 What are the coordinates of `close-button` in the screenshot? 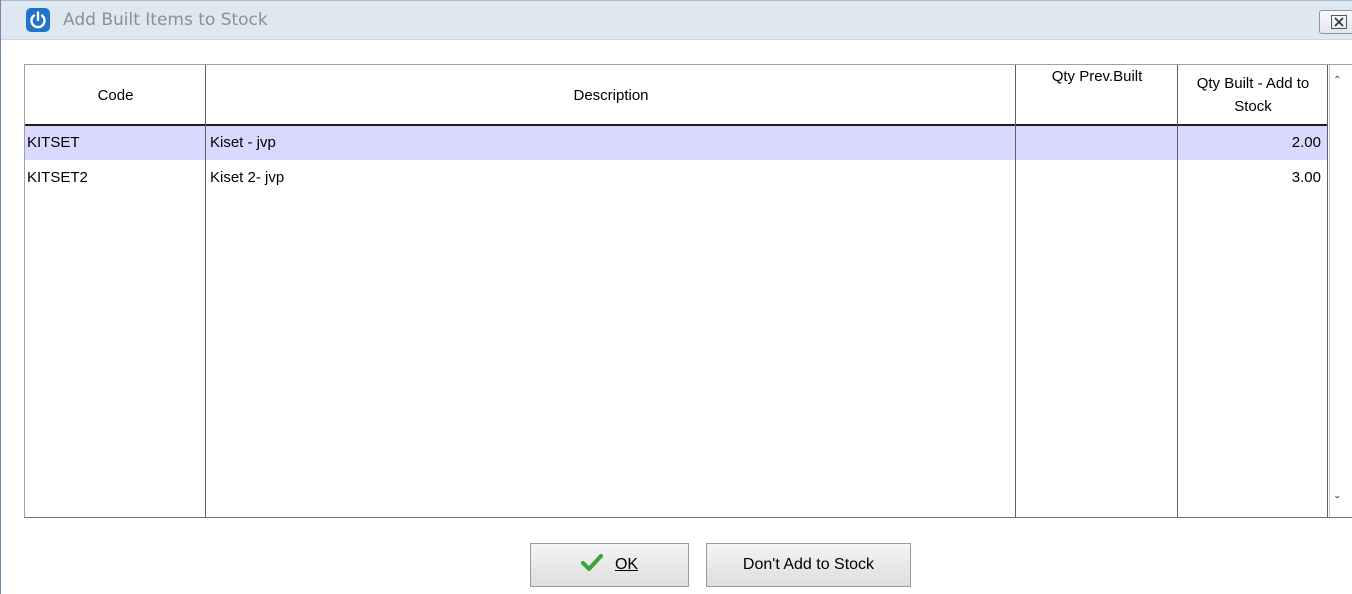 It's located at (1335, 22).